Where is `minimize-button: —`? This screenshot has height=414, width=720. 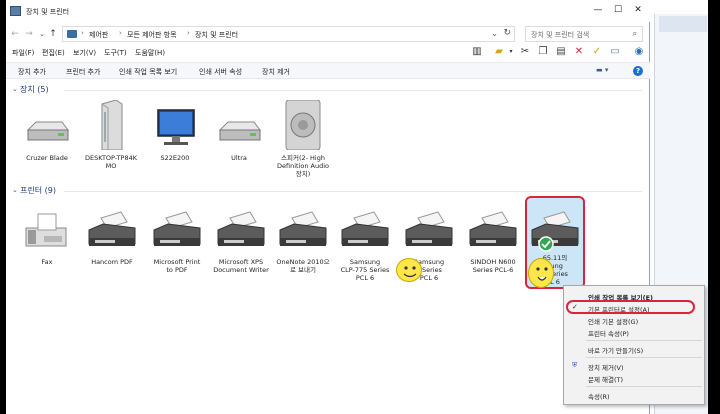
minimize-button: — is located at coordinates (598, 10).